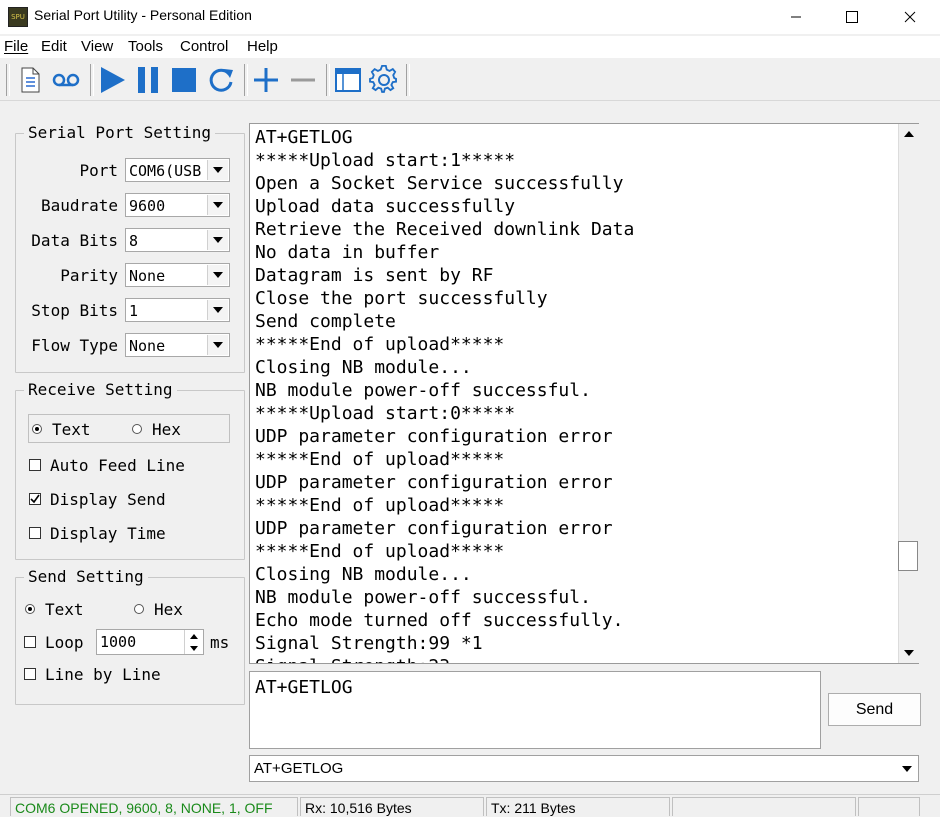 This screenshot has width=940, height=817. What do you see at coordinates (193, 636) in the screenshot?
I see `stepper-up-icon` at bounding box center [193, 636].